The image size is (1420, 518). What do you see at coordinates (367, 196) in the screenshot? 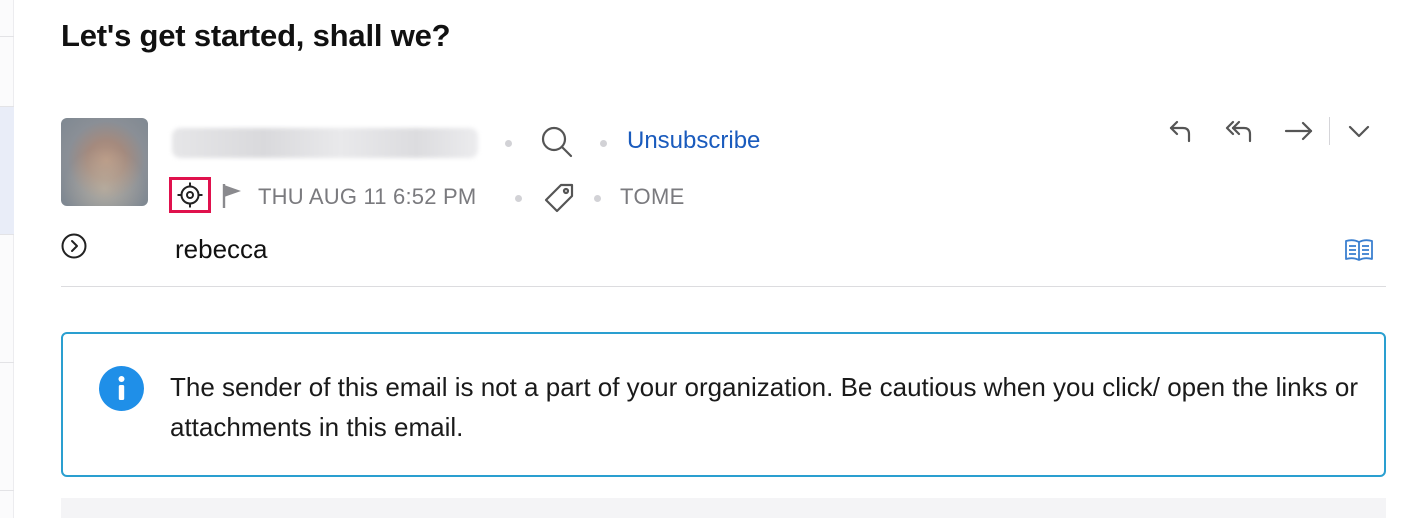
I see `email-date: THU AUG 11 6:52 PM` at bounding box center [367, 196].